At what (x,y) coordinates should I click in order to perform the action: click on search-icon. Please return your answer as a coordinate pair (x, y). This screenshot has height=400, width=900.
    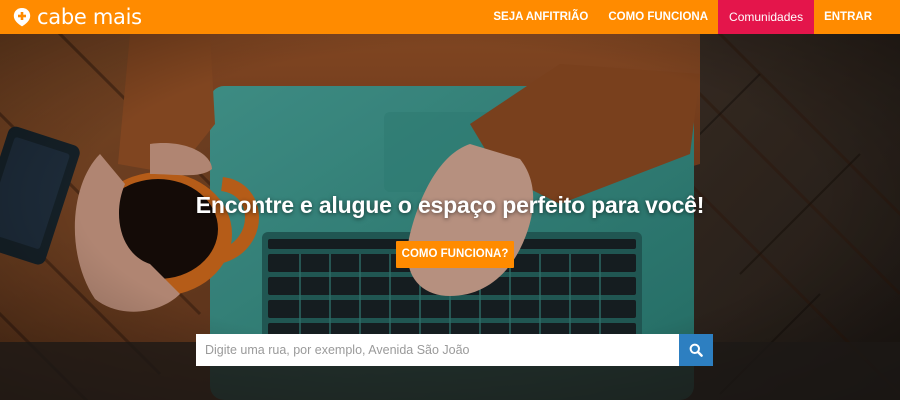
    Looking at the image, I should click on (696, 350).